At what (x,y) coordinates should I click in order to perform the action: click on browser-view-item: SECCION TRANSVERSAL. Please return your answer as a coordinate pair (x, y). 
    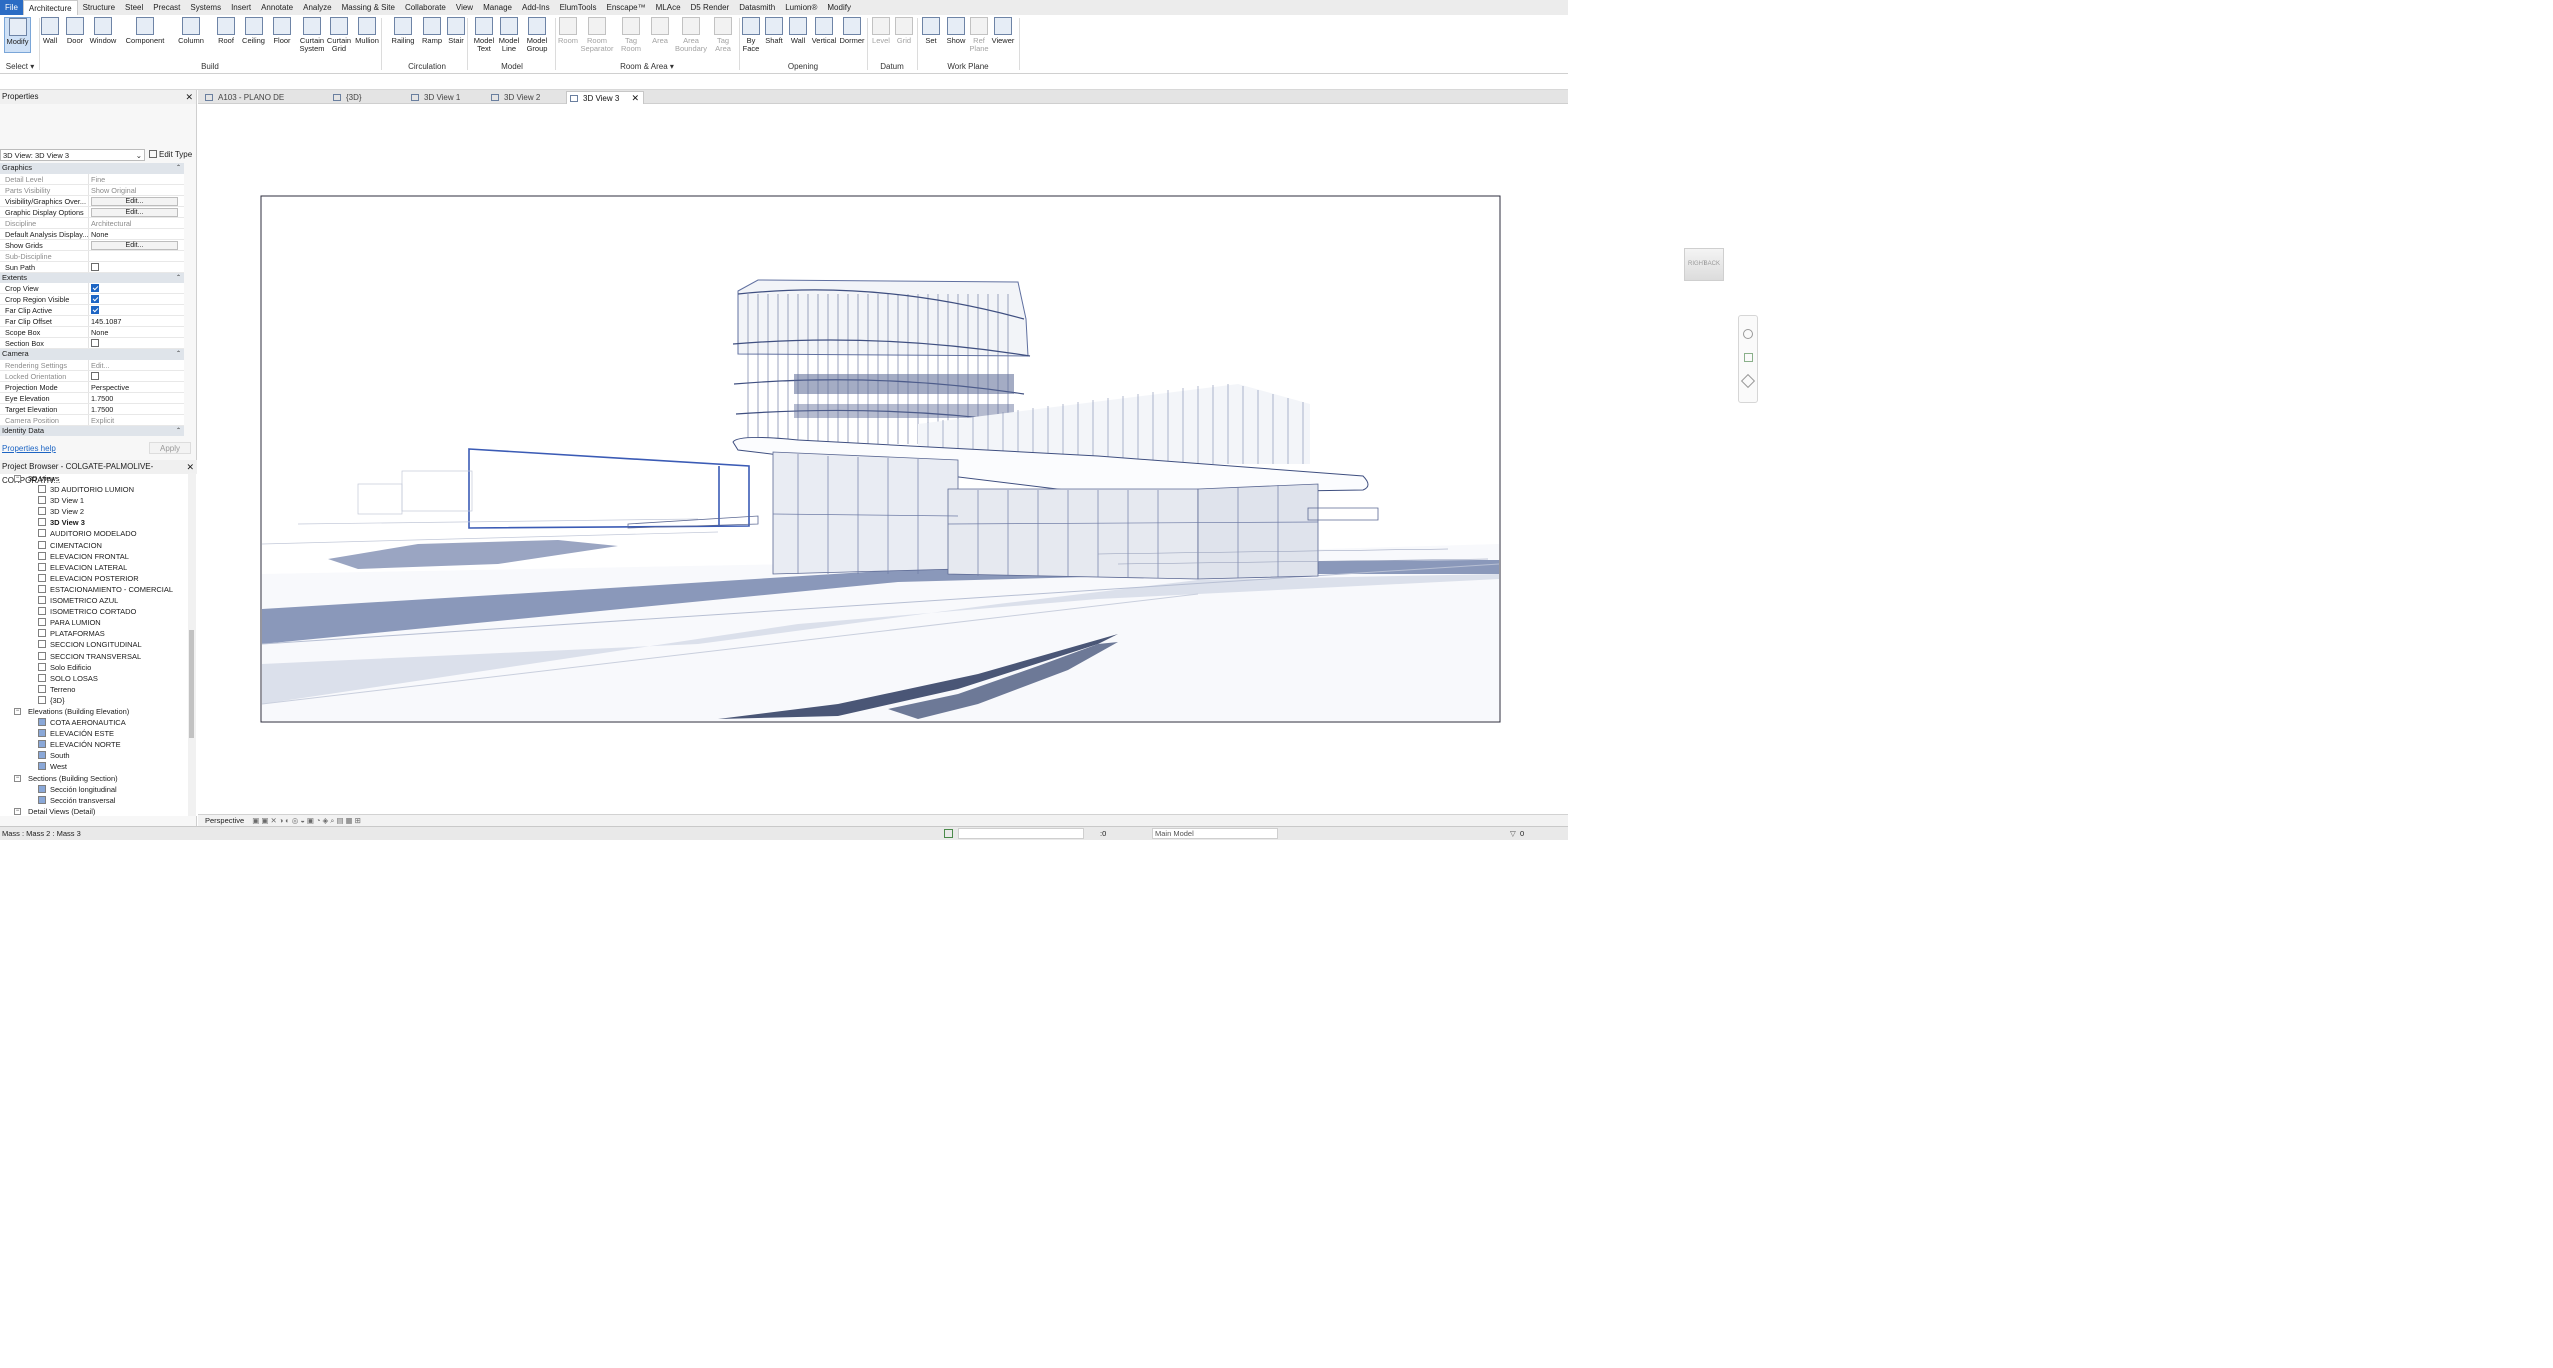
    Looking at the image, I should click on (94, 656).